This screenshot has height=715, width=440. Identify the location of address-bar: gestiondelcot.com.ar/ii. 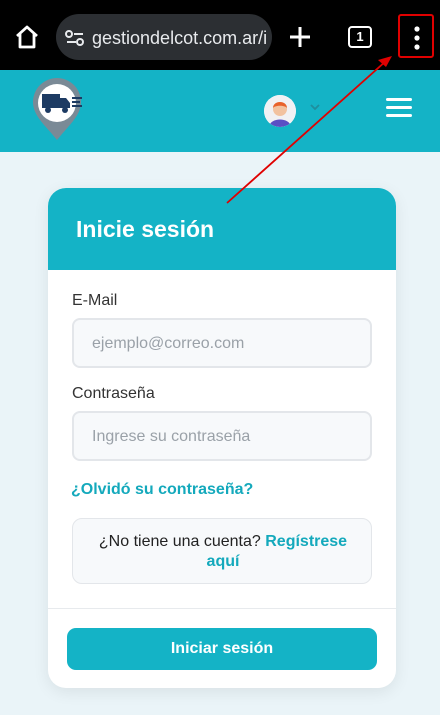
(164, 37).